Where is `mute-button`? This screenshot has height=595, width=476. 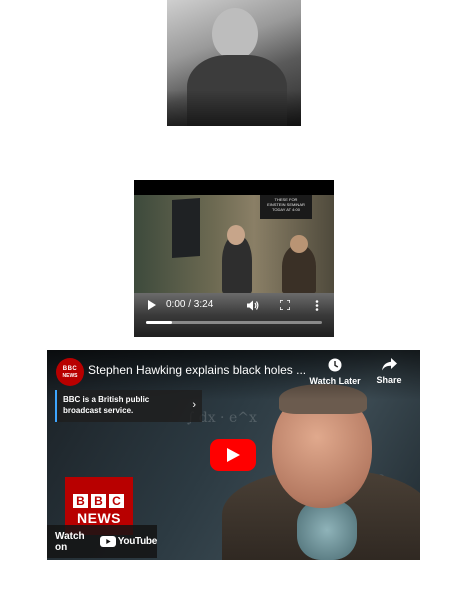
mute-button is located at coordinates (253, 305).